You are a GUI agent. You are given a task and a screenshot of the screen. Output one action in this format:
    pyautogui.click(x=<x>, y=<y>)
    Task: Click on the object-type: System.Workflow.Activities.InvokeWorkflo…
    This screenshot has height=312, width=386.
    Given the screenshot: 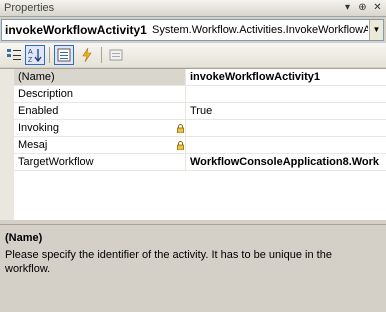 What is the action you would take?
    pyautogui.click(x=260, y=30)
    